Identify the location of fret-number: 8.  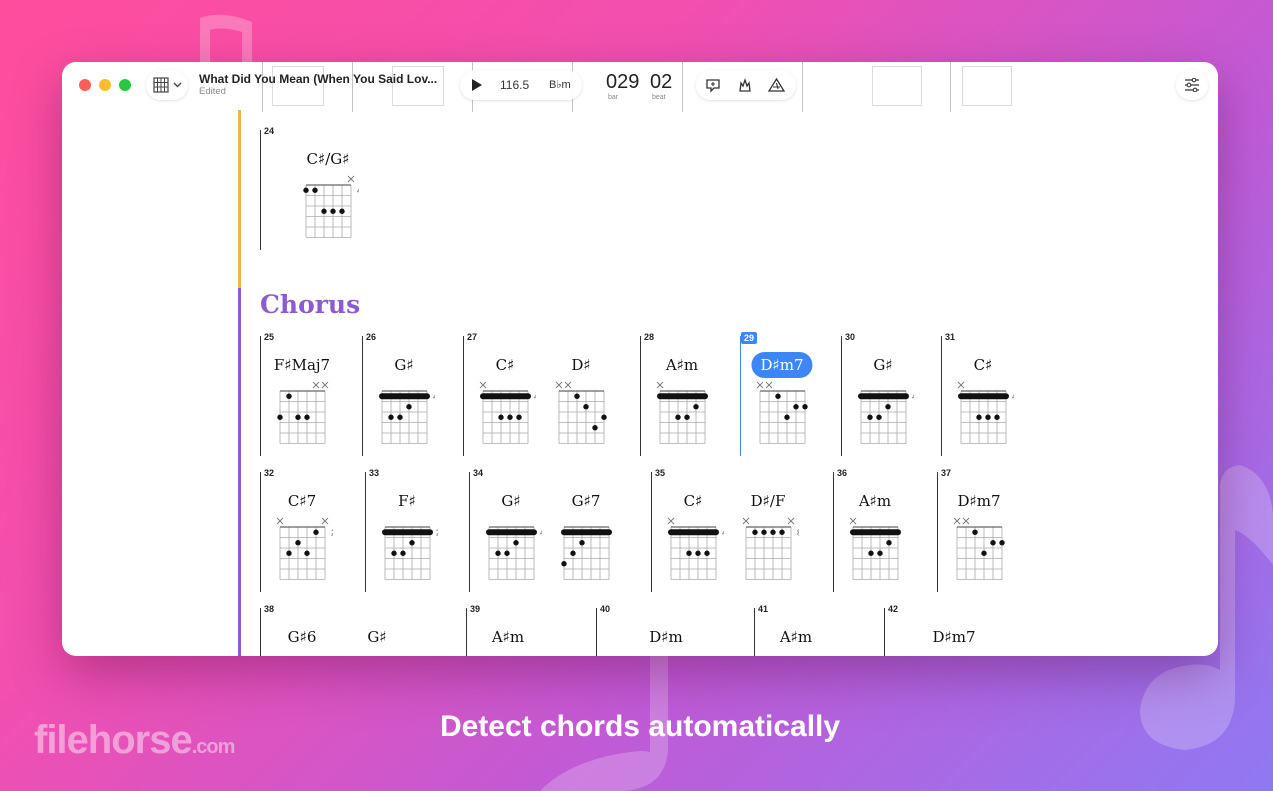
(798, 532).